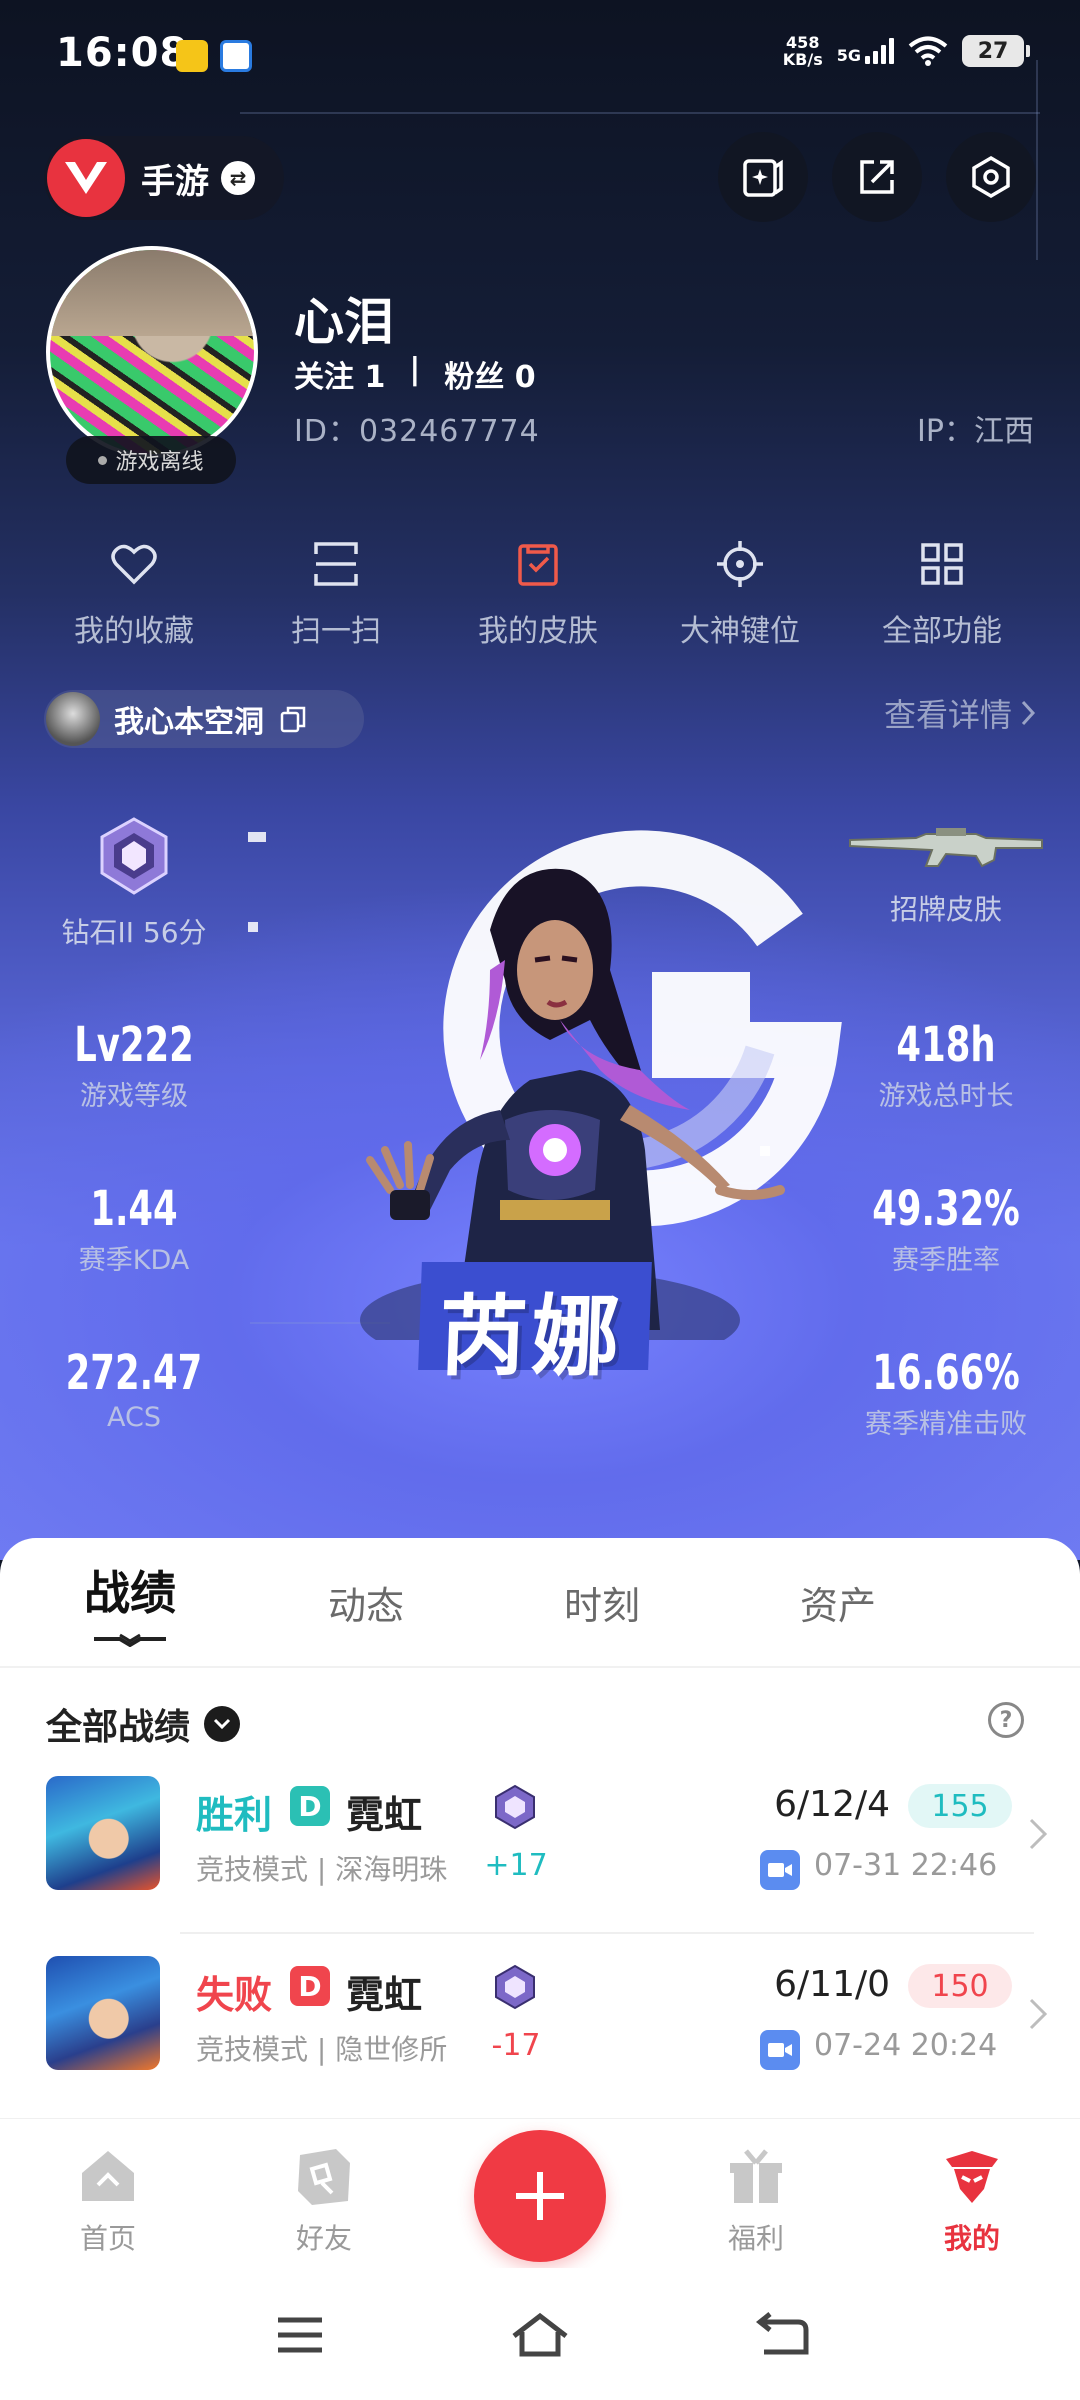 The height and width of the screenshot is (2400, 1080). What do you see at coordinates (802, 59) in the screenshot?
I see `net-speed-unit: KB/s` at bounding box center [802, 59].